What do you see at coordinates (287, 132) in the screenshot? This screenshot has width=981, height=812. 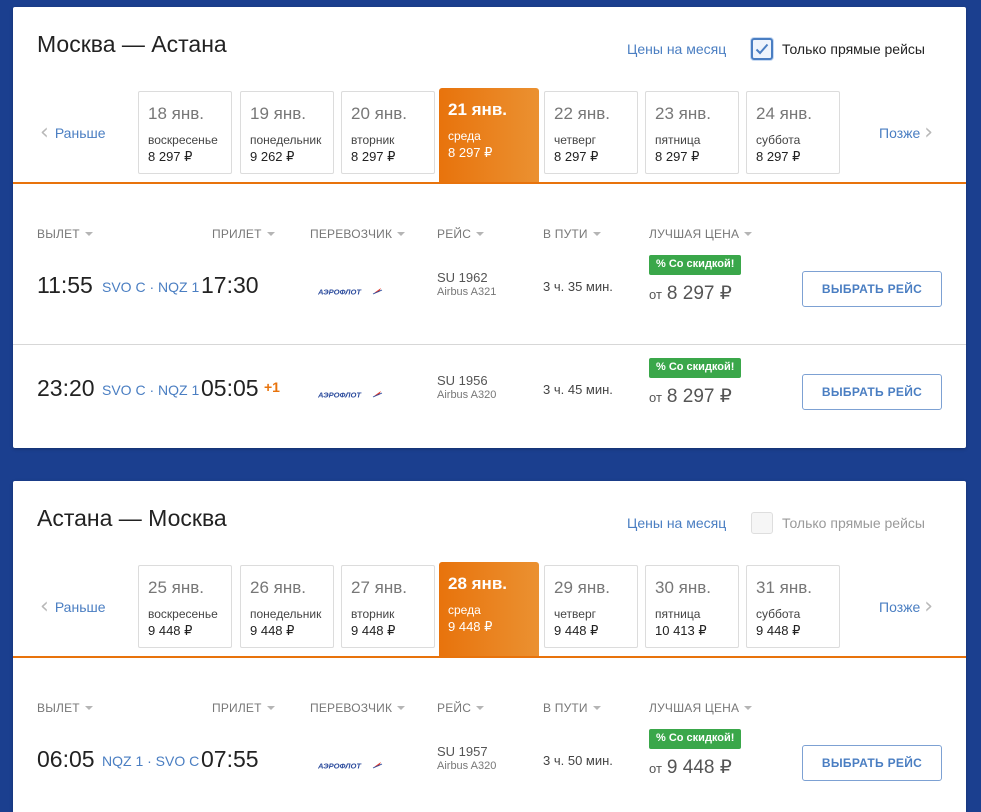 I see `date-card: 19 янв. понедельник 9 262 ₽` at bounding box center [287, 132].